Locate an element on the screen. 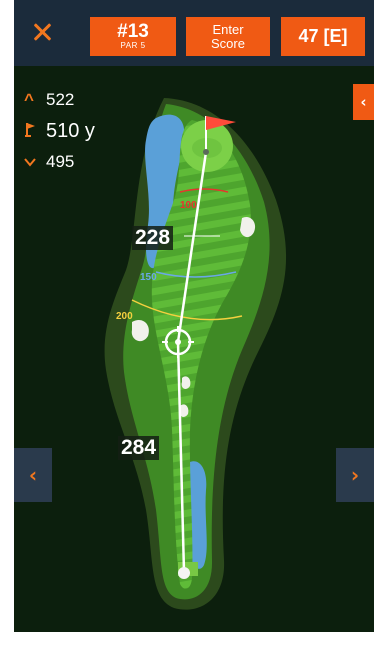  back-distance: ^ 522 is located at coordinates (49, 100).